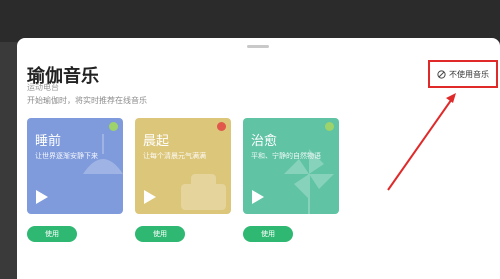 The height and width of the screenshot is (279, 500). Describe the element at coordinates (87, 100) in the screenshot. I see `sheet-subtitle: 开始瑜伽时，将实时推荐在线音乐` at that location.